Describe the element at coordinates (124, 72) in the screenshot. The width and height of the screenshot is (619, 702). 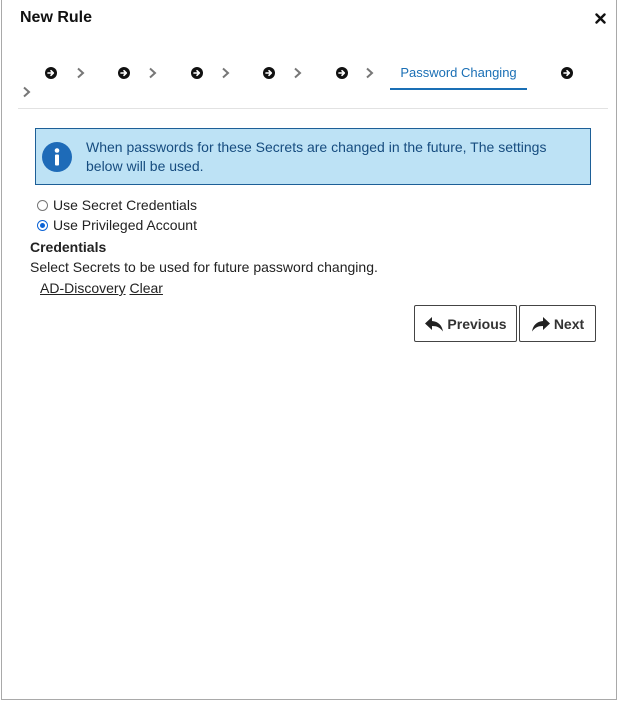
I see `step-2-arrow-circle-icon` at that location.